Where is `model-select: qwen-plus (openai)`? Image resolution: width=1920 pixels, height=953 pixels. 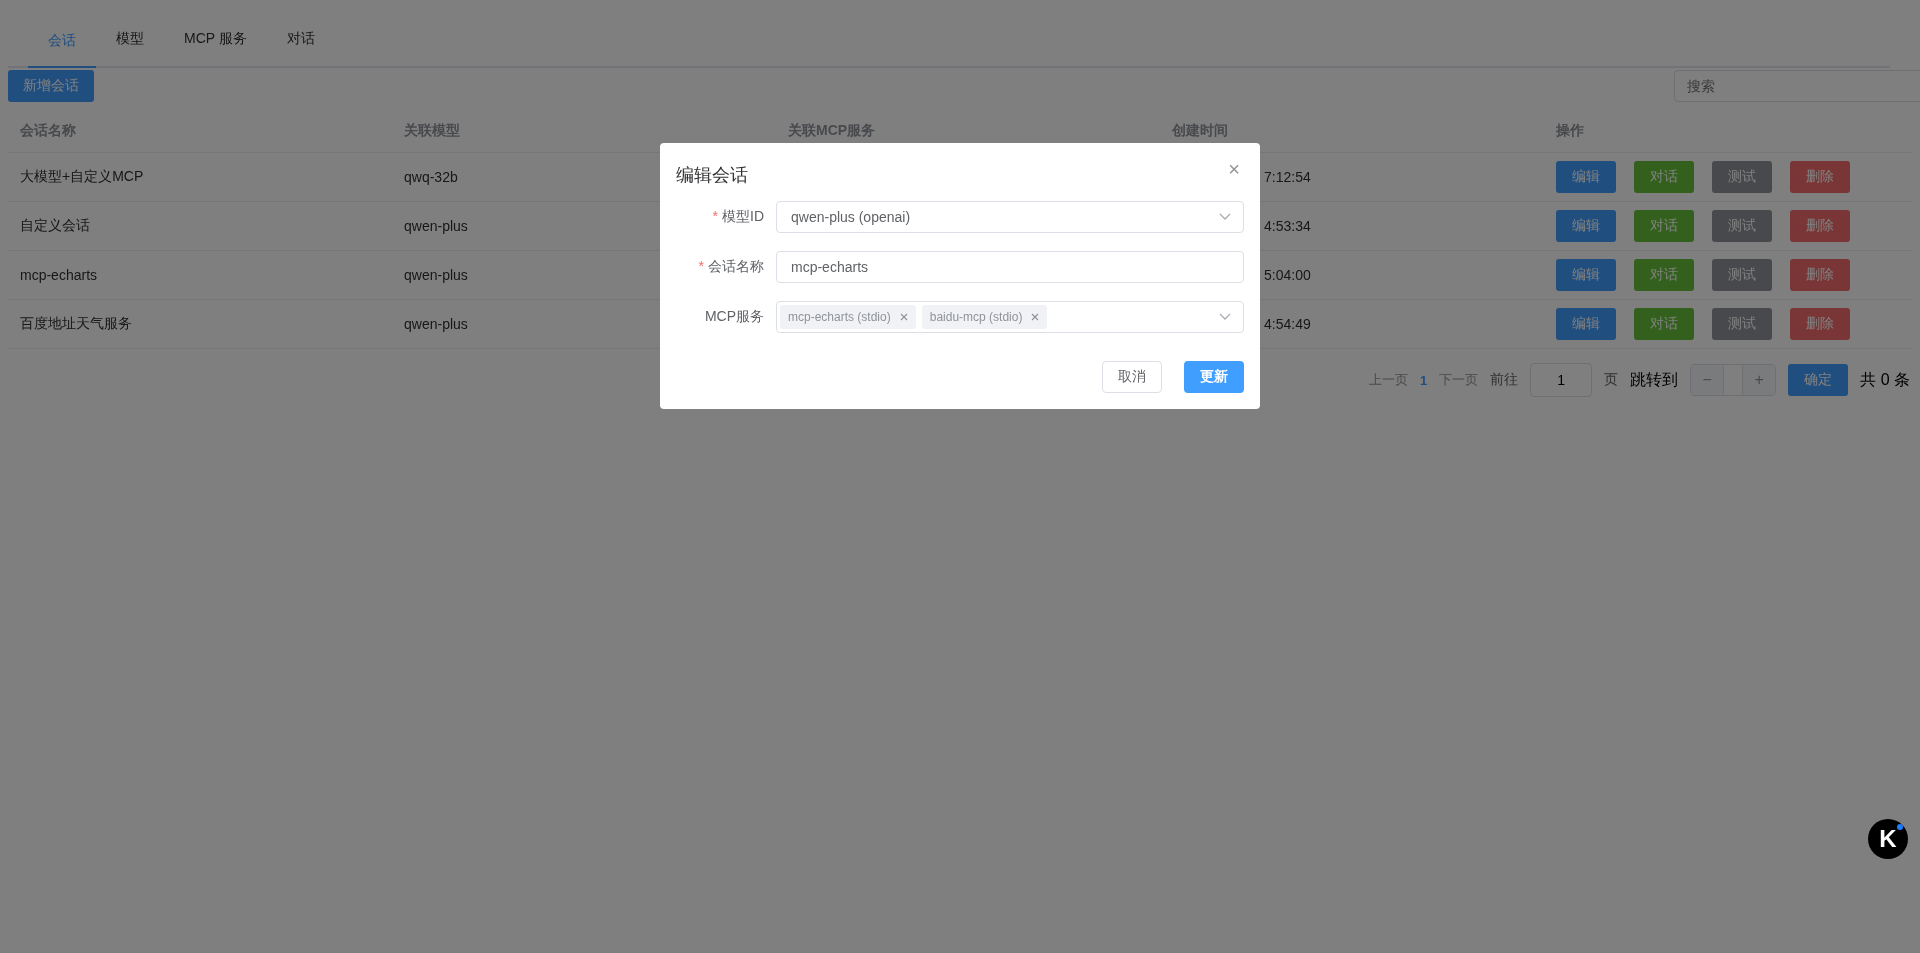 model-select: qwen-plus (openai) is located at coordinates (1010, 217).